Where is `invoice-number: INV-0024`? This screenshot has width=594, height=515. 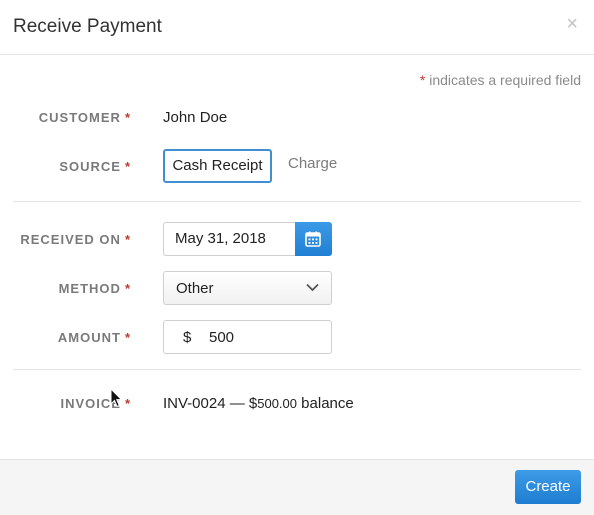
invoice-number: INV-0024 is located at coordinates (194, 403).